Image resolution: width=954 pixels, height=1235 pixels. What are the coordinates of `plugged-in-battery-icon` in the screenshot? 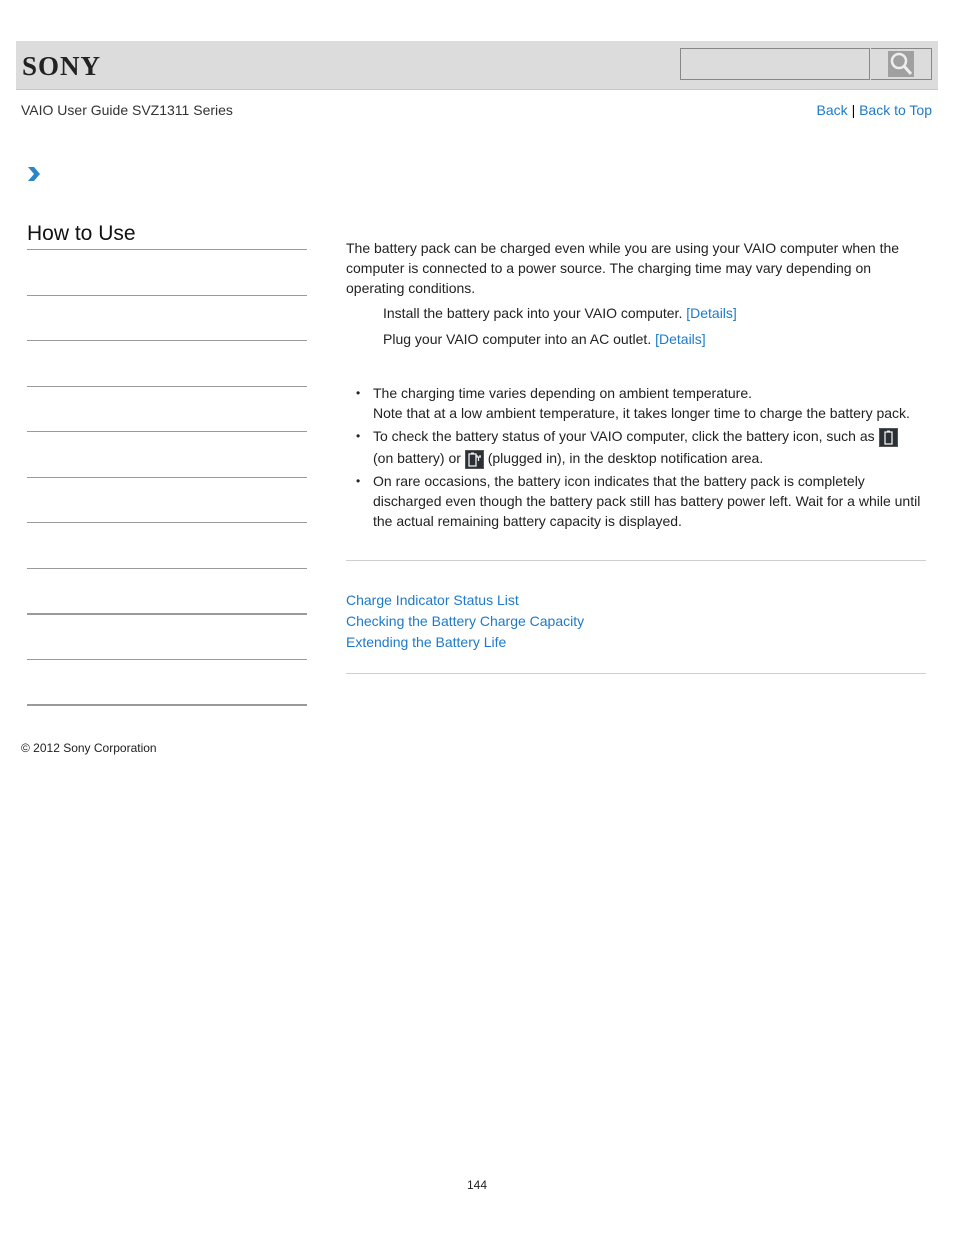 It's located at (474, 459).